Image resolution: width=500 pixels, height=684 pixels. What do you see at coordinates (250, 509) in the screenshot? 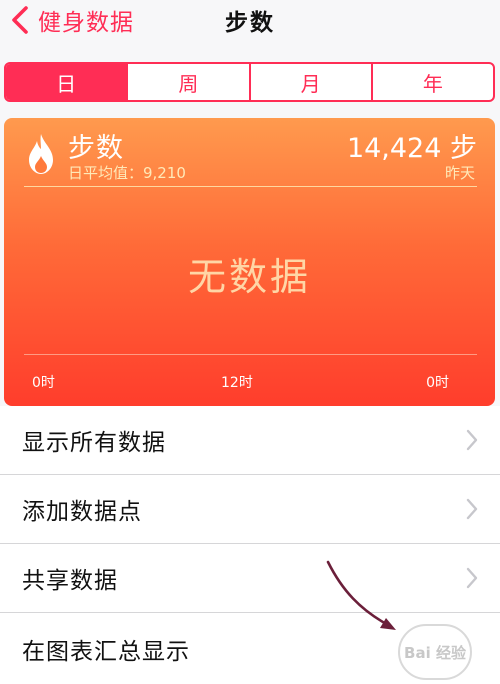
I see `list-item-add-data-point: 添加数据点` at bounding box center [250, 509].